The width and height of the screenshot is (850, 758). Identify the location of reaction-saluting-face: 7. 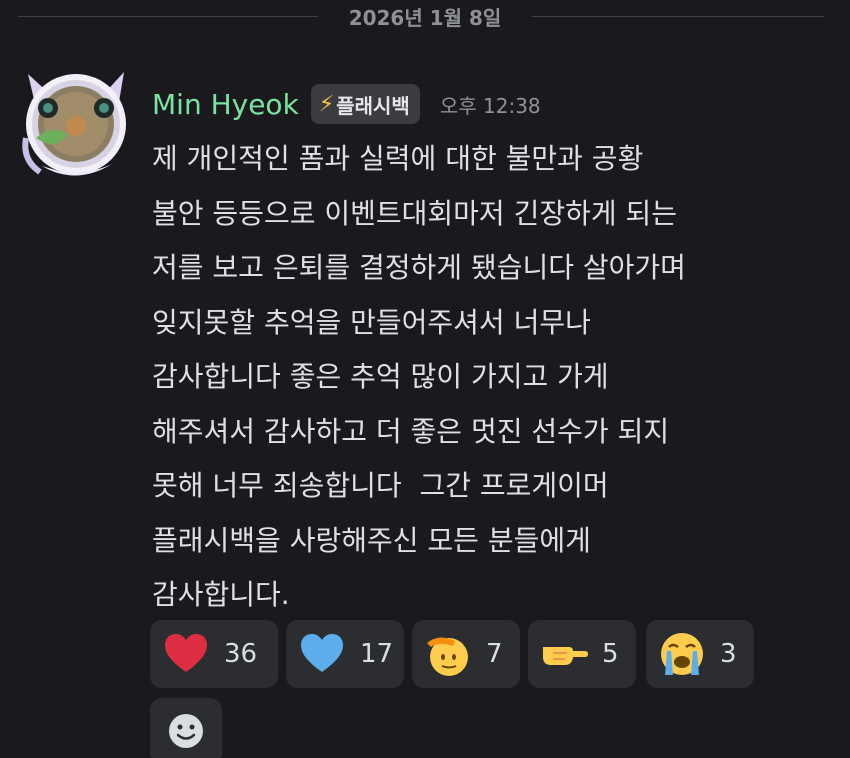
(466, 654).